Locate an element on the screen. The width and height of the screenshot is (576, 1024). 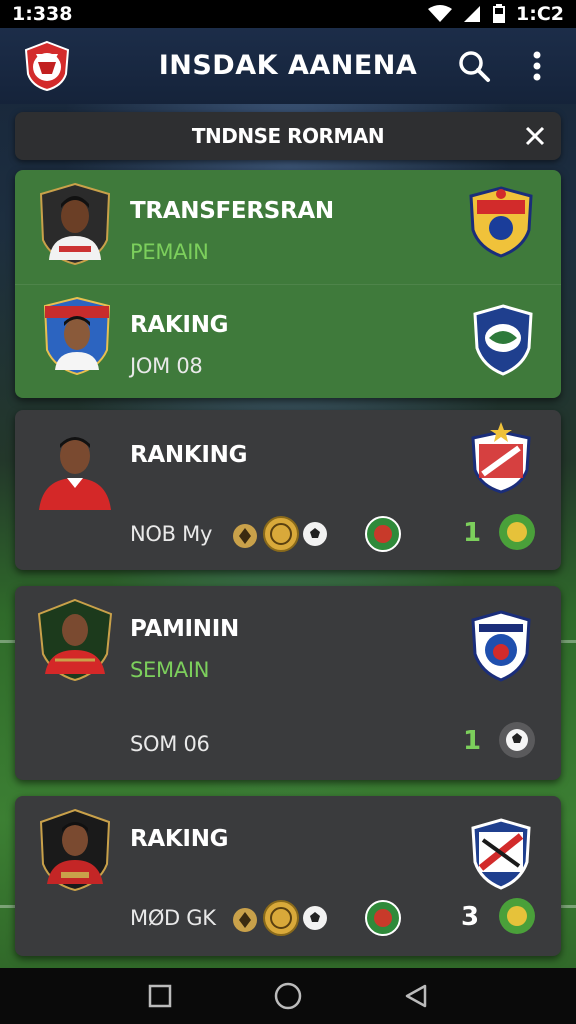
circle-icon is located at coordinates (288, 996).